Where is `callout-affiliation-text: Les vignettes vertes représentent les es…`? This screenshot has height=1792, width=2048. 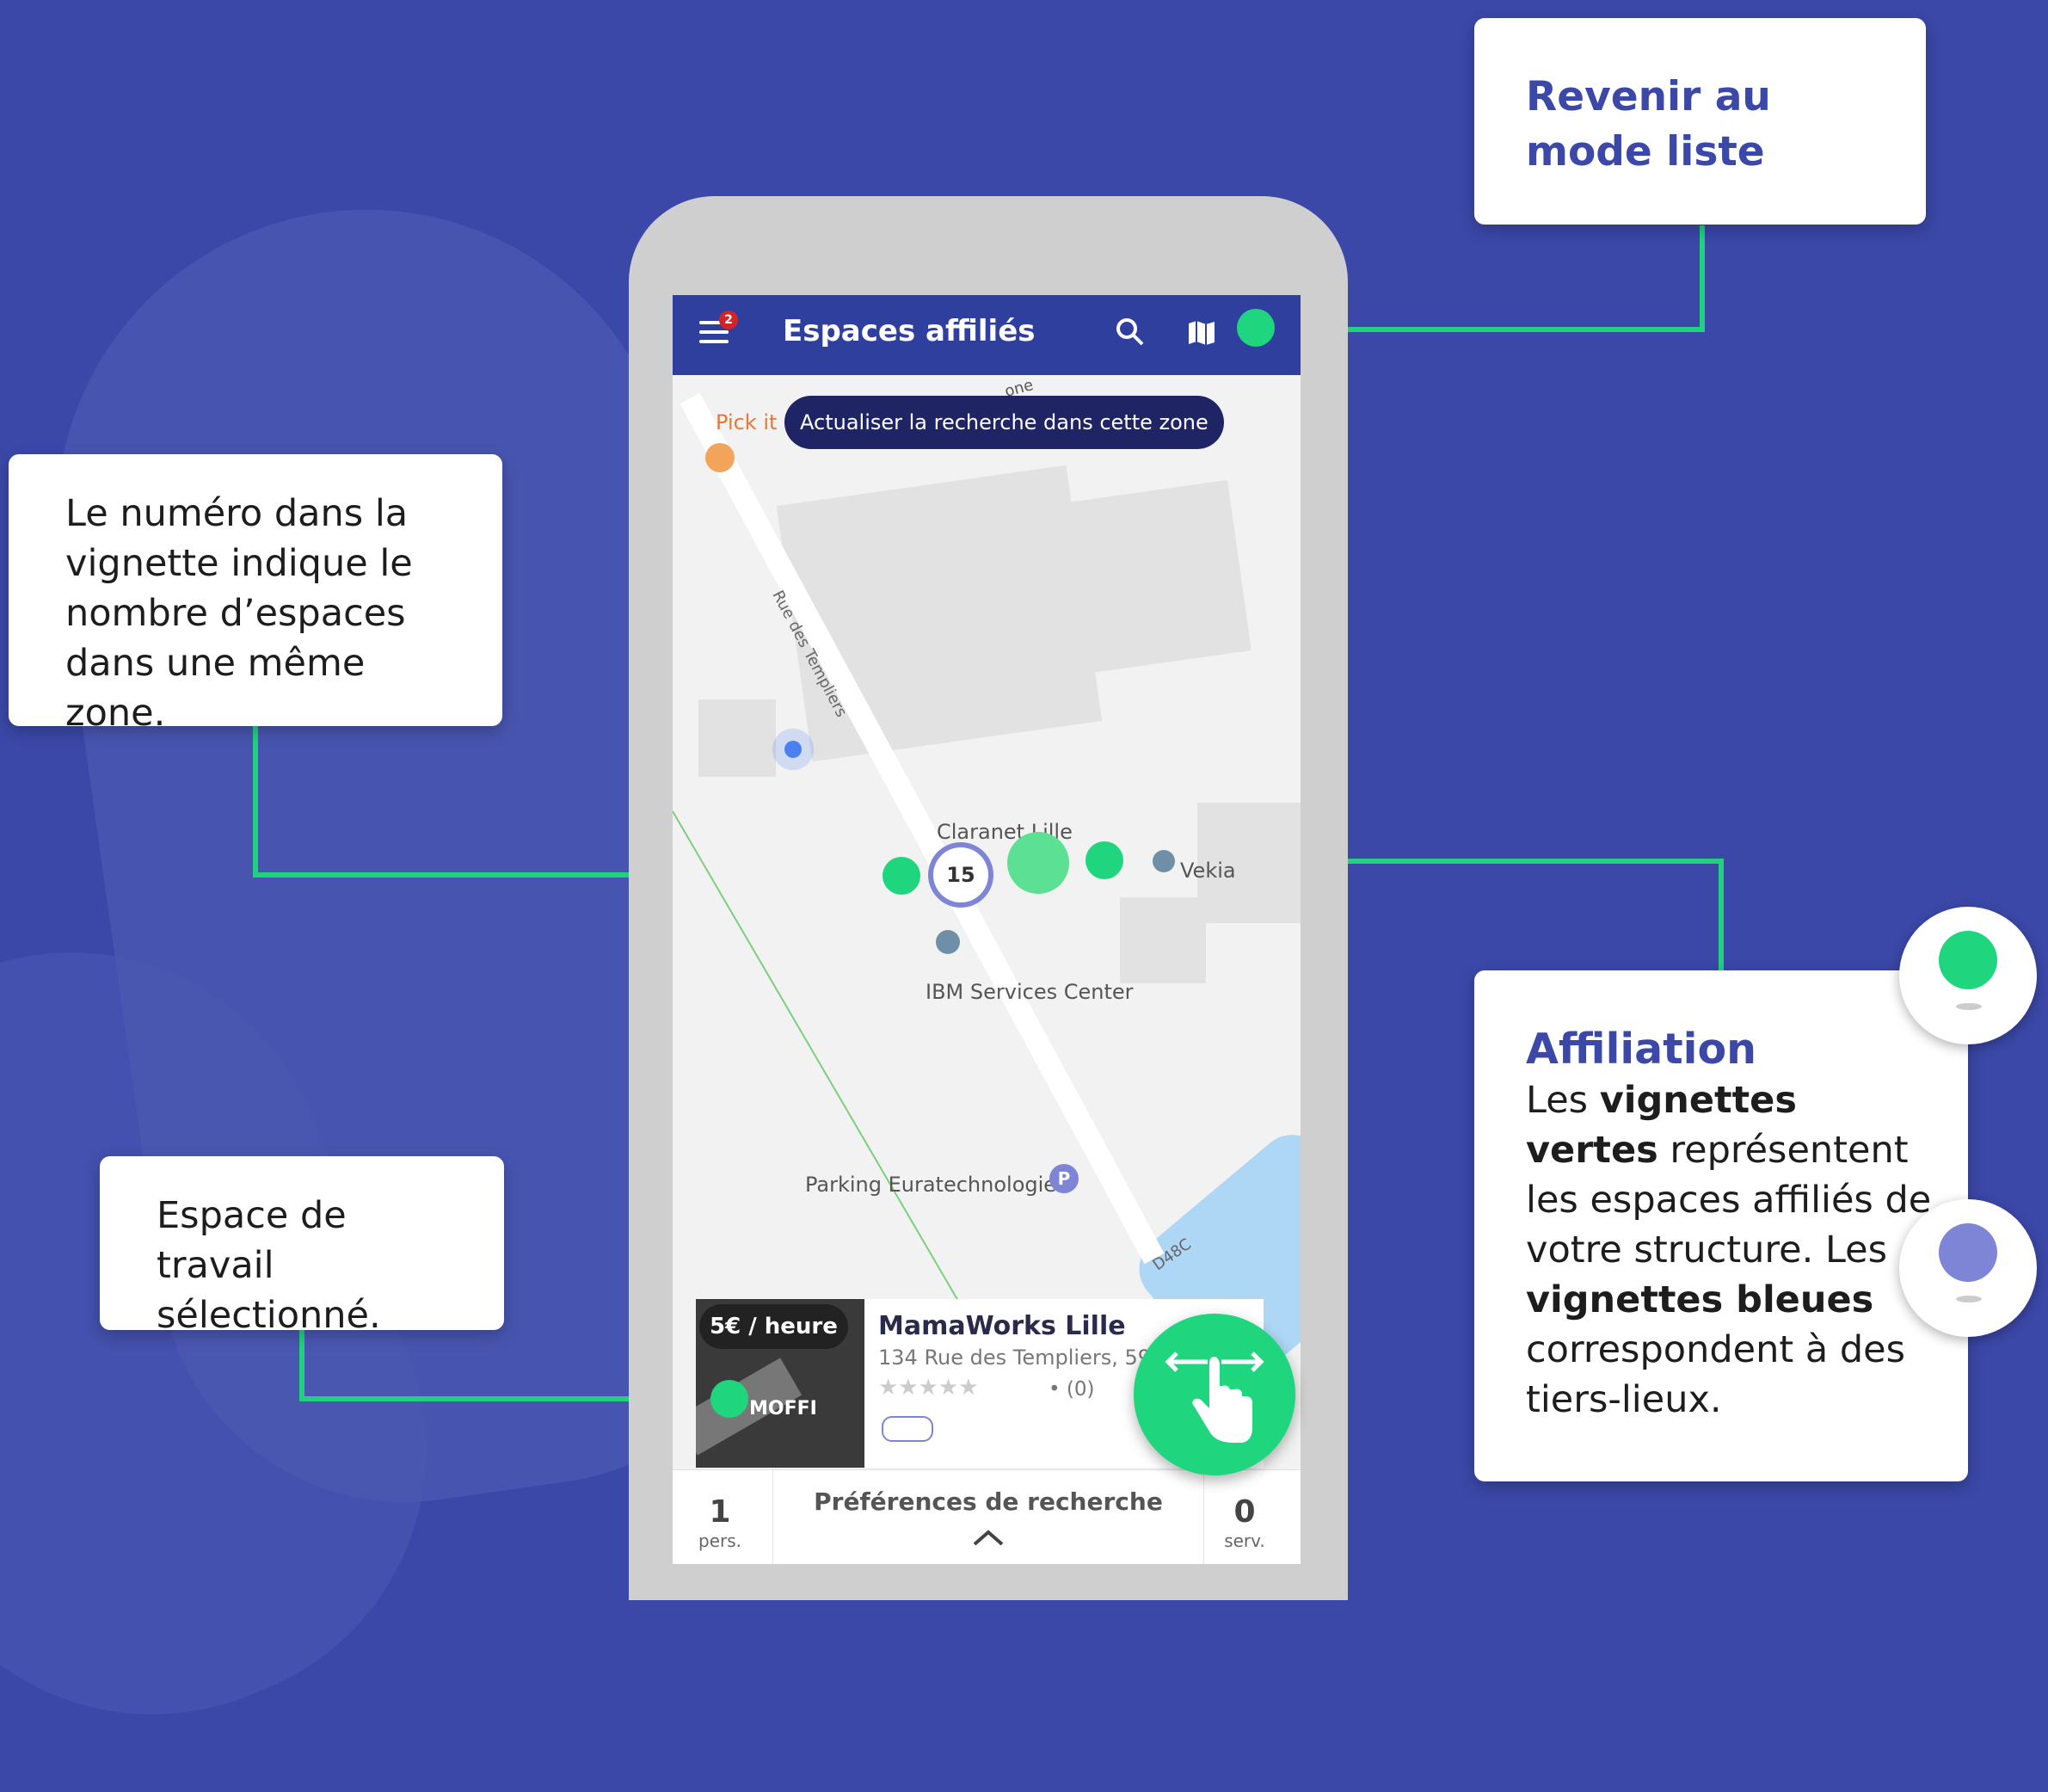 callout-affiliation-text: Les vignettes vertes représentent les es… is located at coordinates (1730, 1250).